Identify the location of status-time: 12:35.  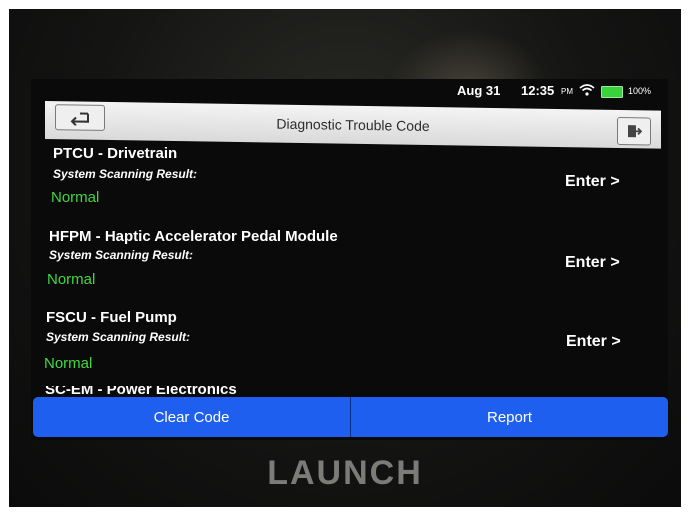
(538, 90).